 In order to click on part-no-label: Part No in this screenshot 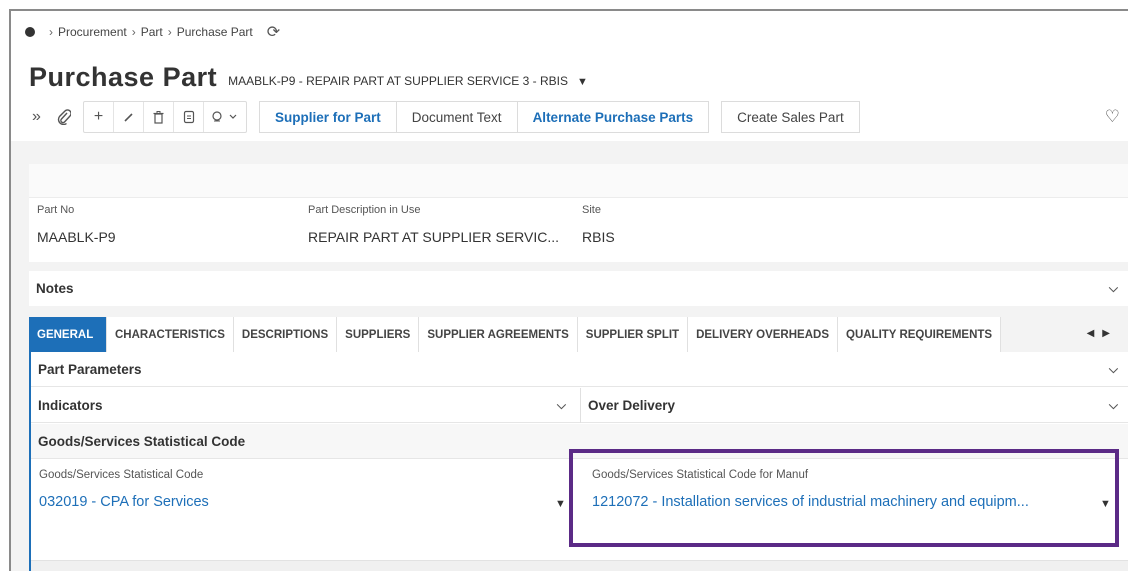, I will do `click(56, 210)`.